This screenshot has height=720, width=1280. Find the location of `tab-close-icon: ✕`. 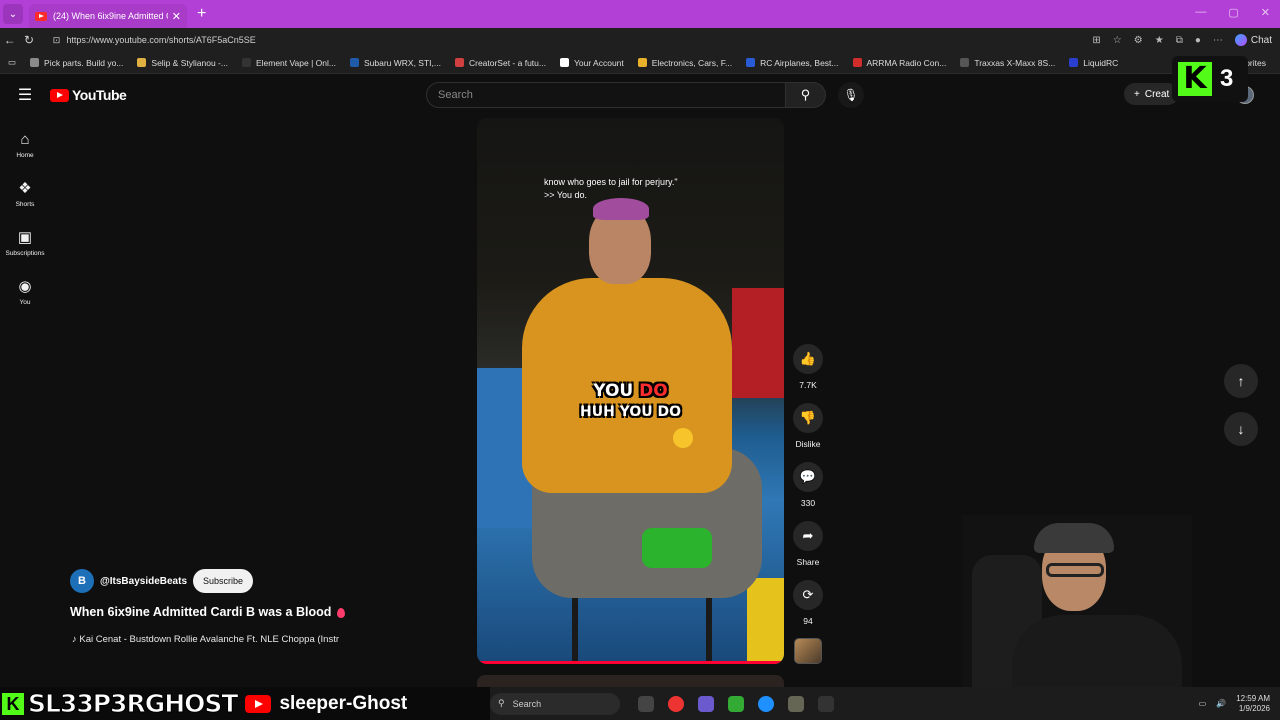

tab-close-icon: ✕ is located at coordinates (176, 16).